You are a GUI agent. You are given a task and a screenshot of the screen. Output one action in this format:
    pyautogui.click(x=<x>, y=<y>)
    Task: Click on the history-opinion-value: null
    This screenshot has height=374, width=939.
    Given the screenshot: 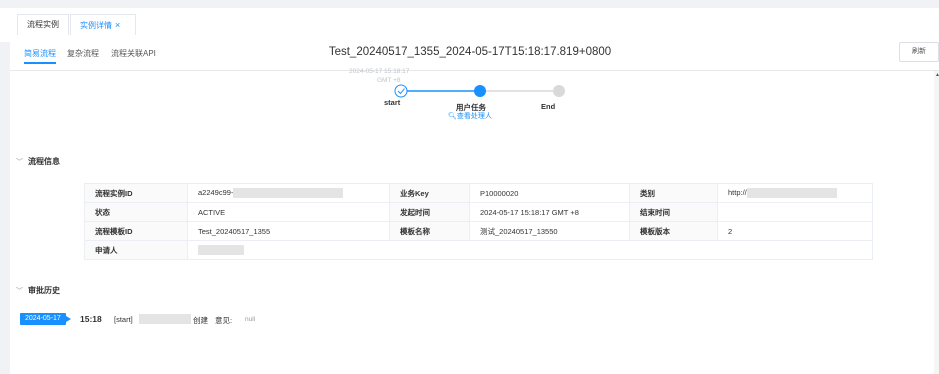 What is the action you would take?
    pyautogui.click(x=250, y=319)
    